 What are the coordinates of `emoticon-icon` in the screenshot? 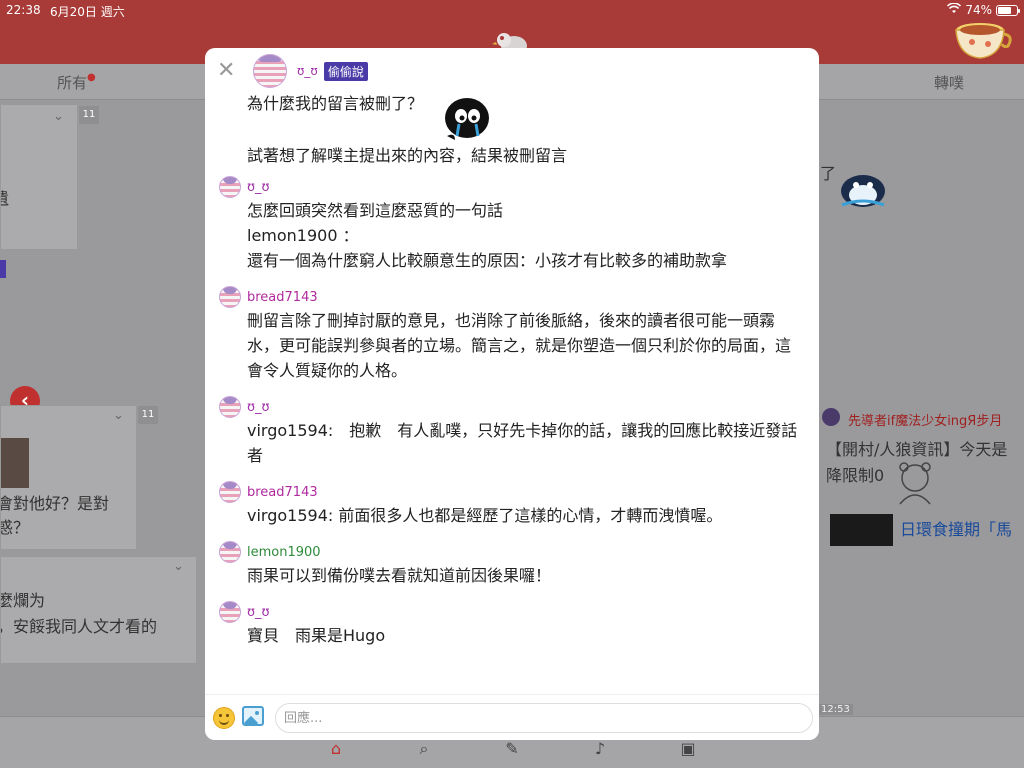 It's located at (224, 718).